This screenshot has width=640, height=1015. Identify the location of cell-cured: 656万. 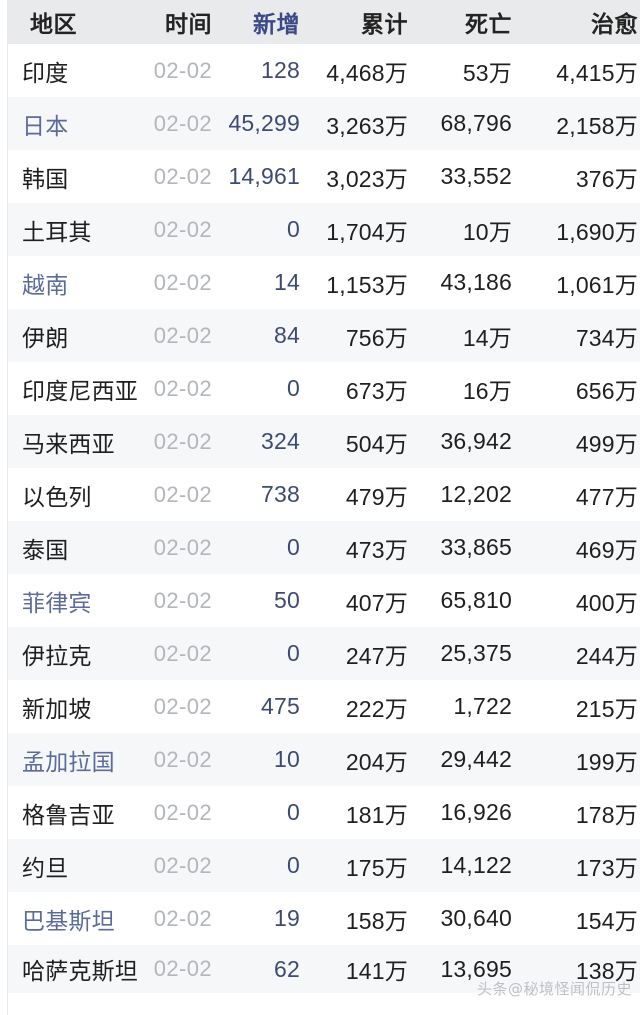
(578, 388).